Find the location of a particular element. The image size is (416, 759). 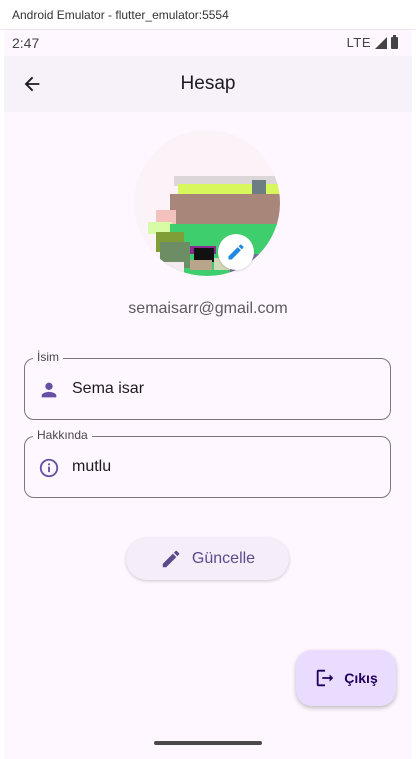

about-input is located at coordinates (222, 467).